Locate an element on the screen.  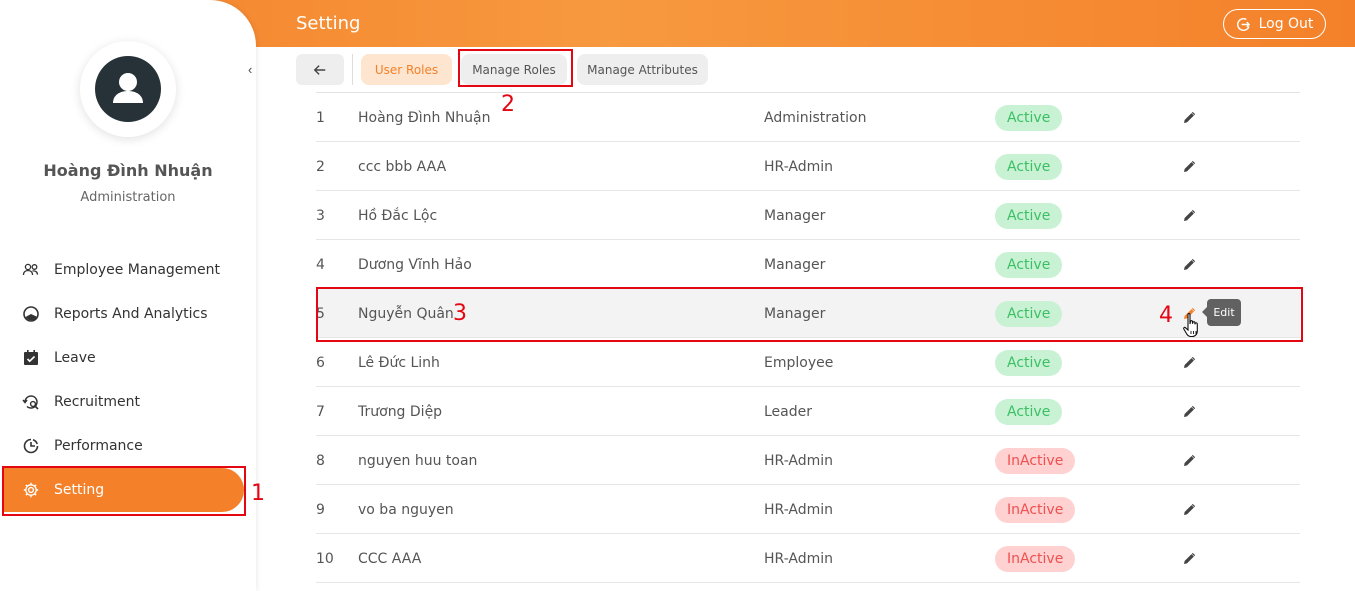
table-row: 4 Dương Vĩnh Hảo Manager Active is located at coordinates (808, 264).